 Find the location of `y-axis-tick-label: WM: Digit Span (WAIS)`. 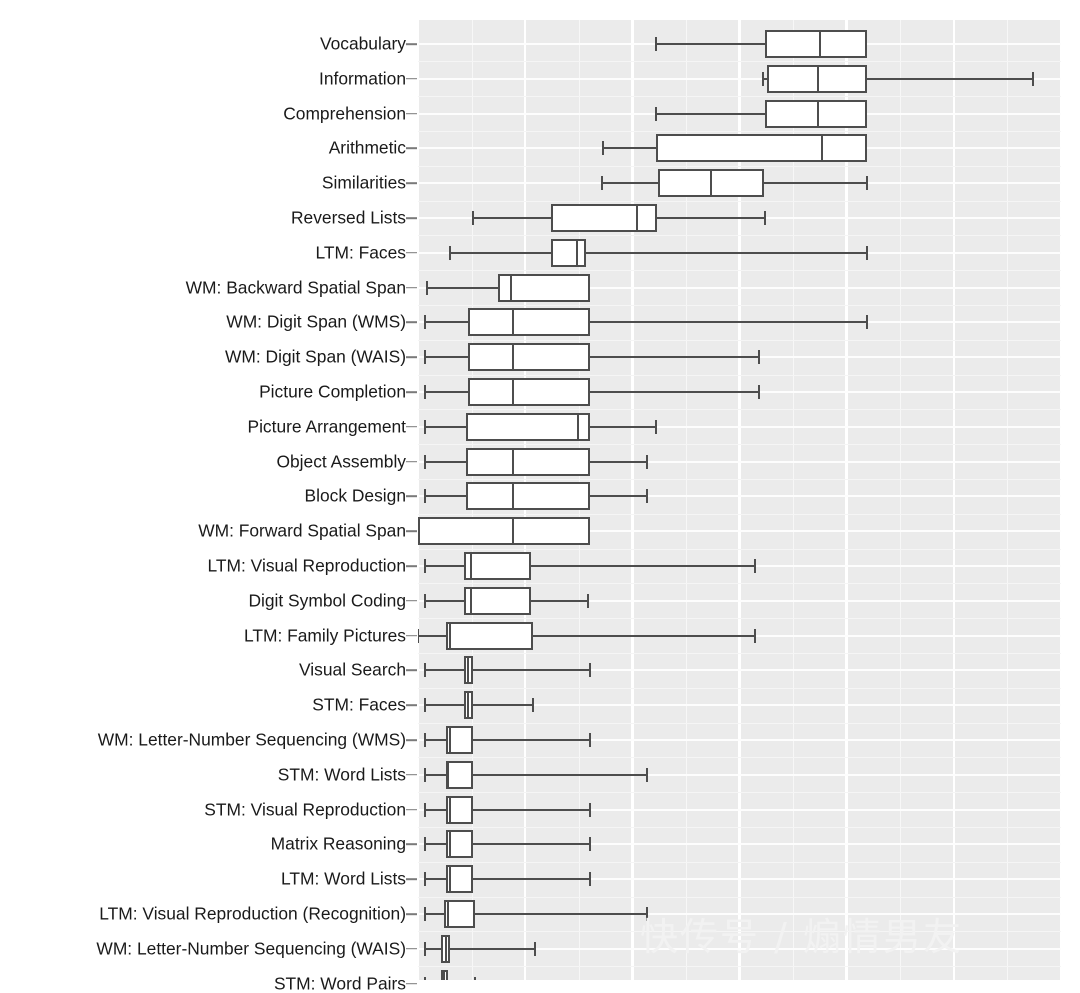

y-axis-tick-label: WM: Digit Span (WAIS) is located at coordinates (315, 356).